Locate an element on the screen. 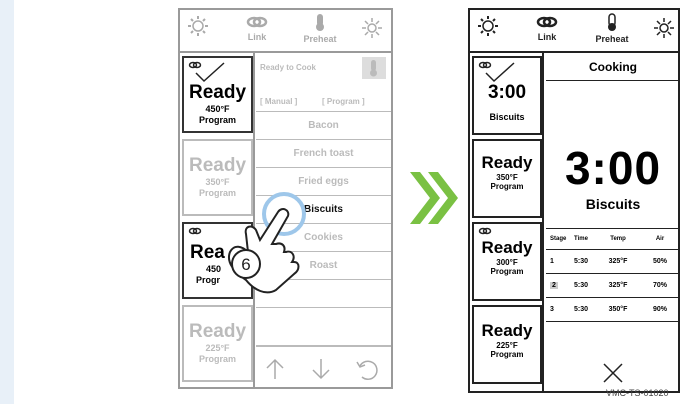  slot-temp: 350°F is located at coordinates (507, 177).